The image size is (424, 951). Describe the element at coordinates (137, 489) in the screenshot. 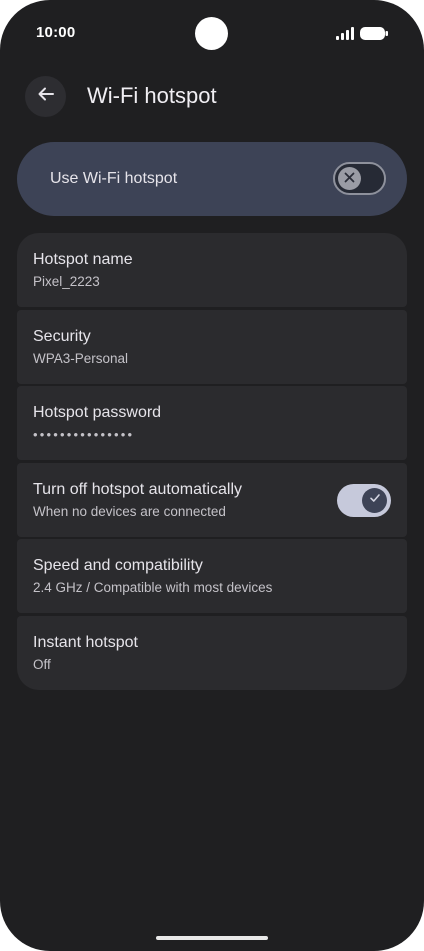

I see `setting-title: Turn off hotspot automatically` at that location.